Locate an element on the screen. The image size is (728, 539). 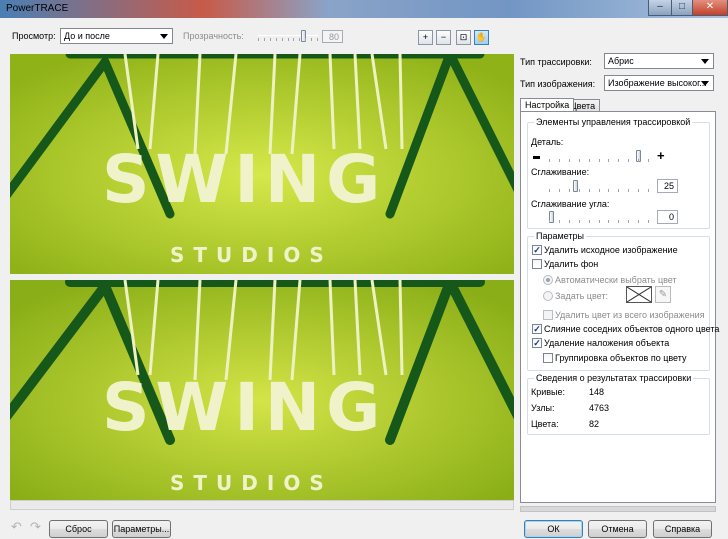
smoothing-value: 25 is located at coordinates (667, 186).